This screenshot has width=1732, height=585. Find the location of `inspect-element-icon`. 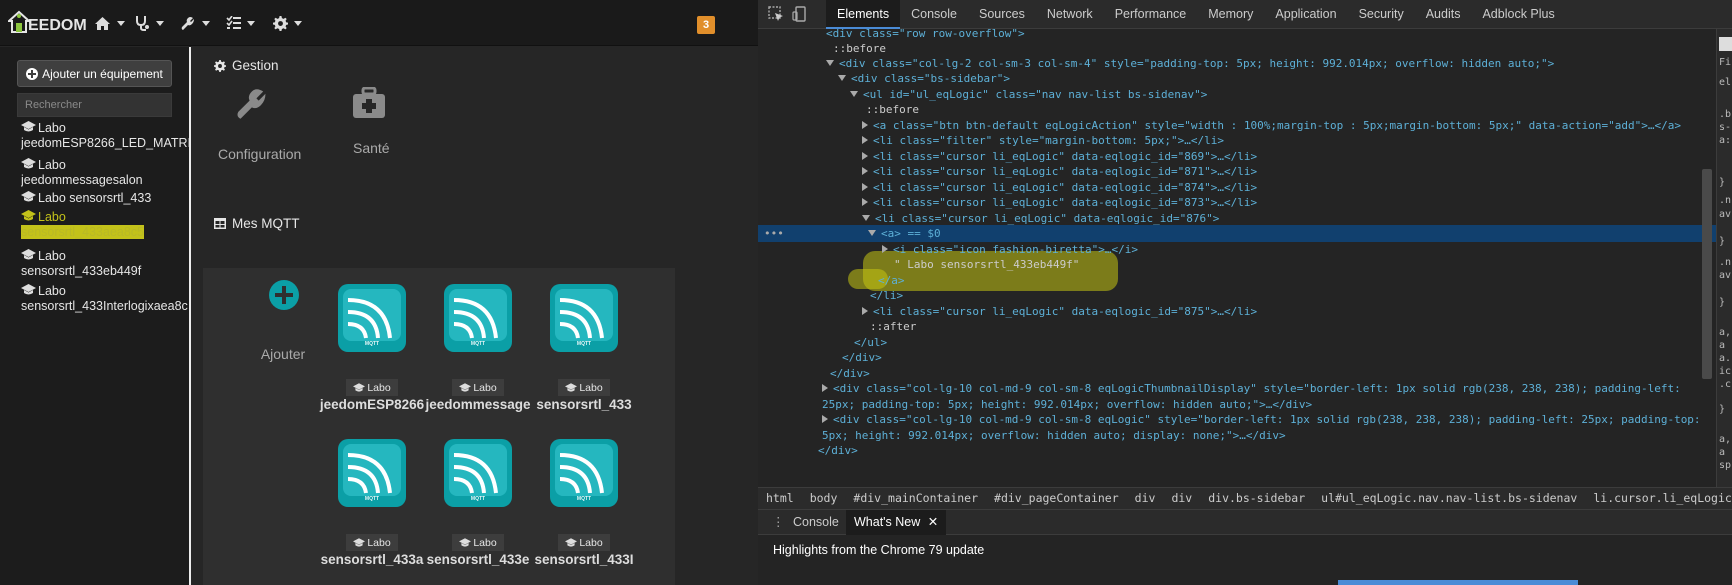

inspect-element-icon is located at coordinates (776, 14).